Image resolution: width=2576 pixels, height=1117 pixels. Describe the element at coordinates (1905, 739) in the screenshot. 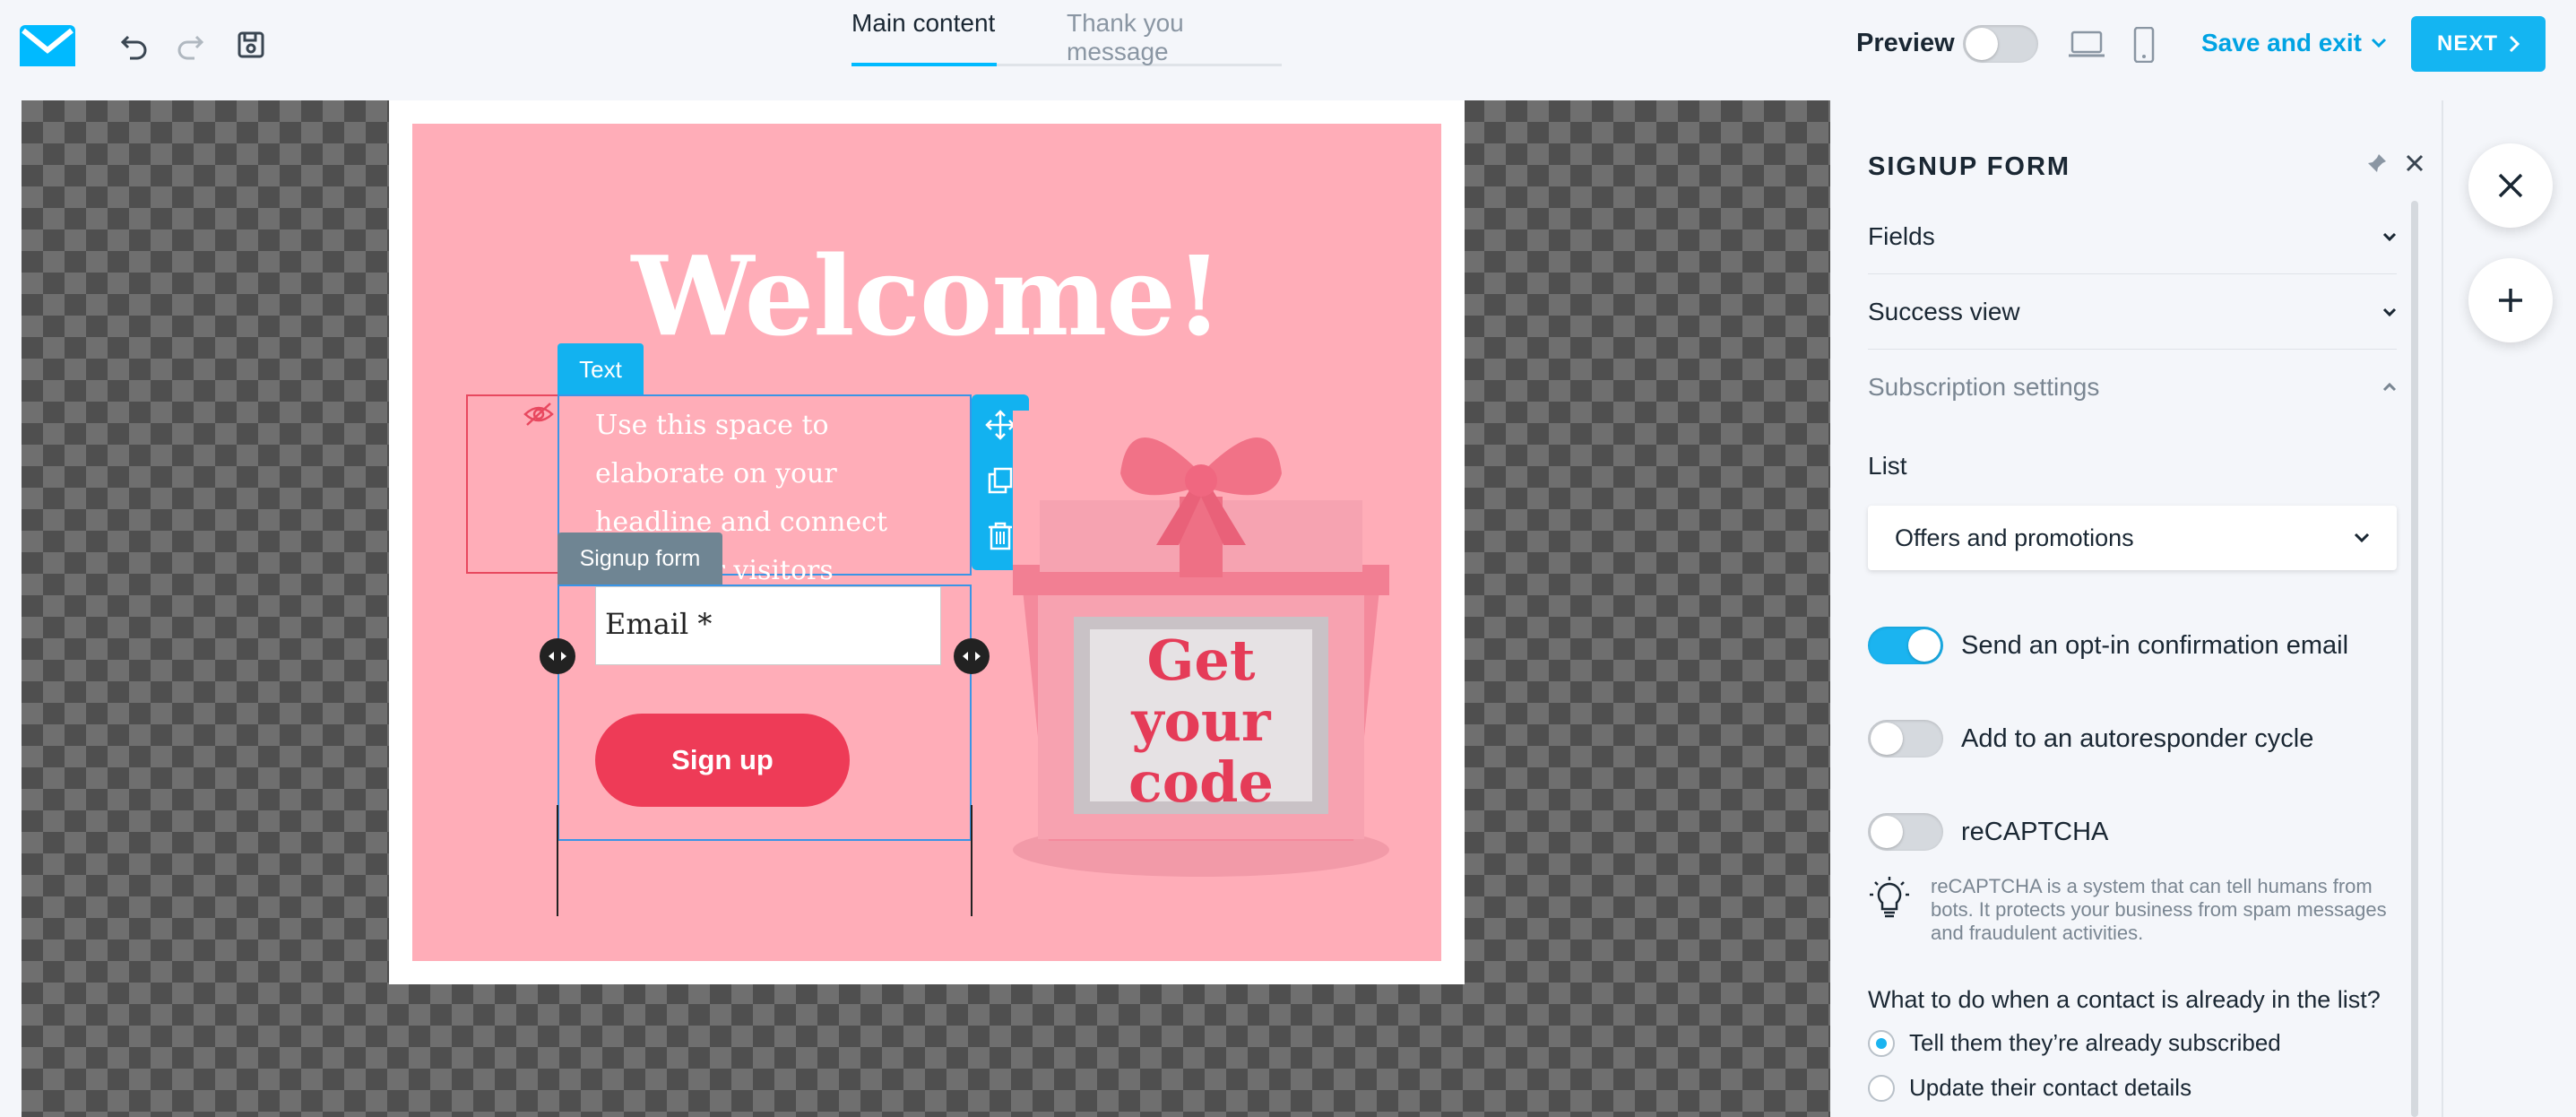

I see `autoresponder-toggle` at that location.